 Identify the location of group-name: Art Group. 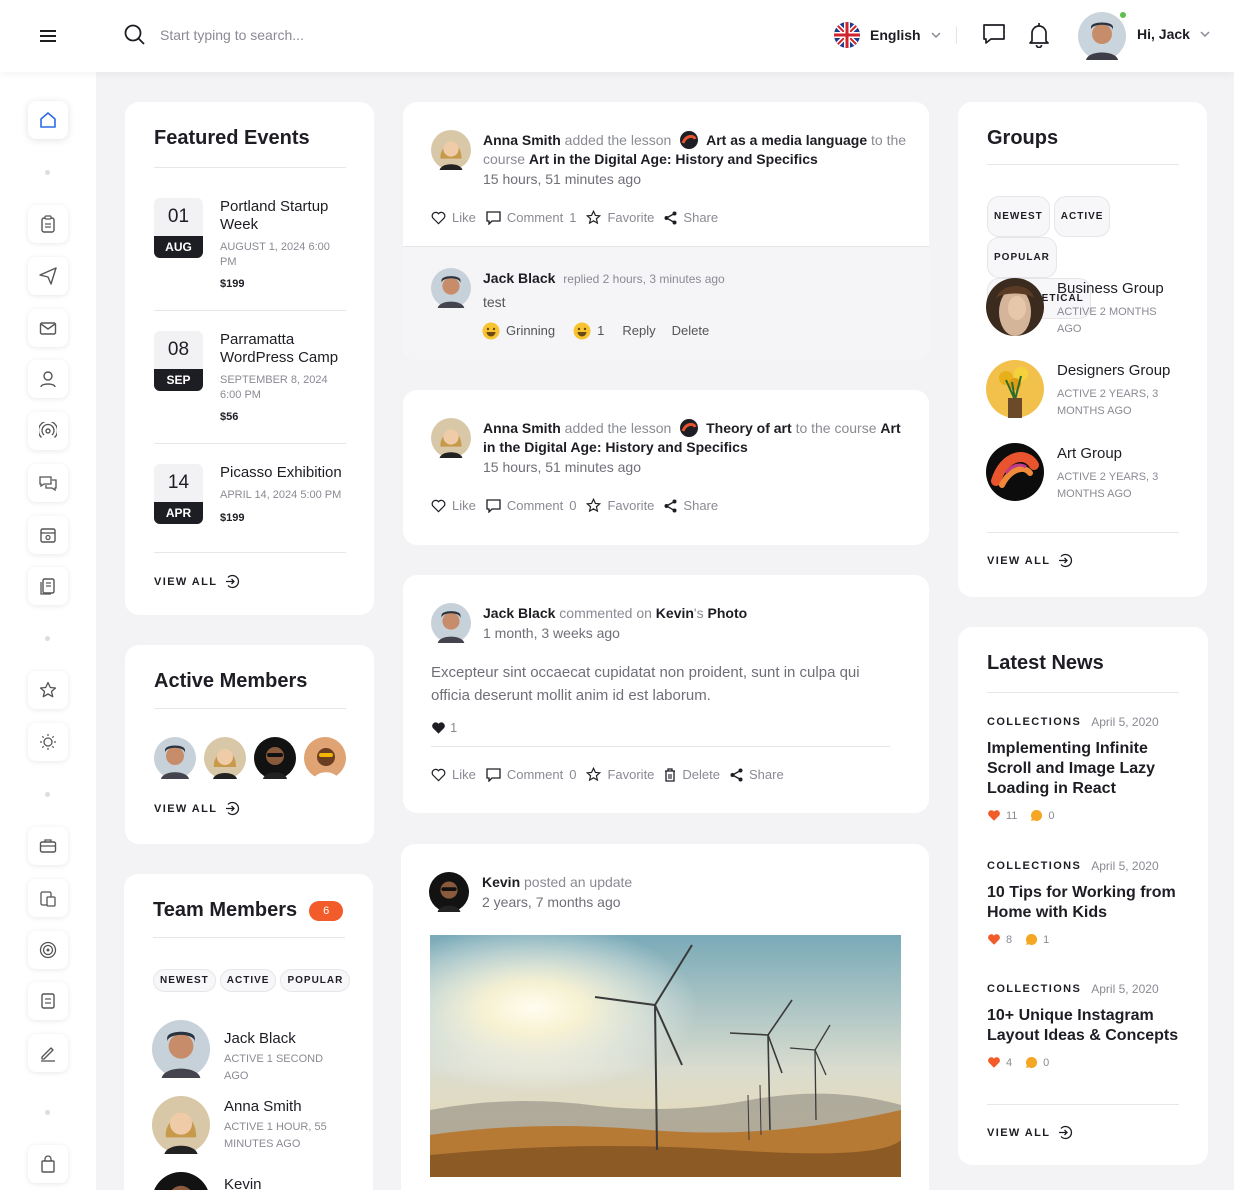
(1089, 453).